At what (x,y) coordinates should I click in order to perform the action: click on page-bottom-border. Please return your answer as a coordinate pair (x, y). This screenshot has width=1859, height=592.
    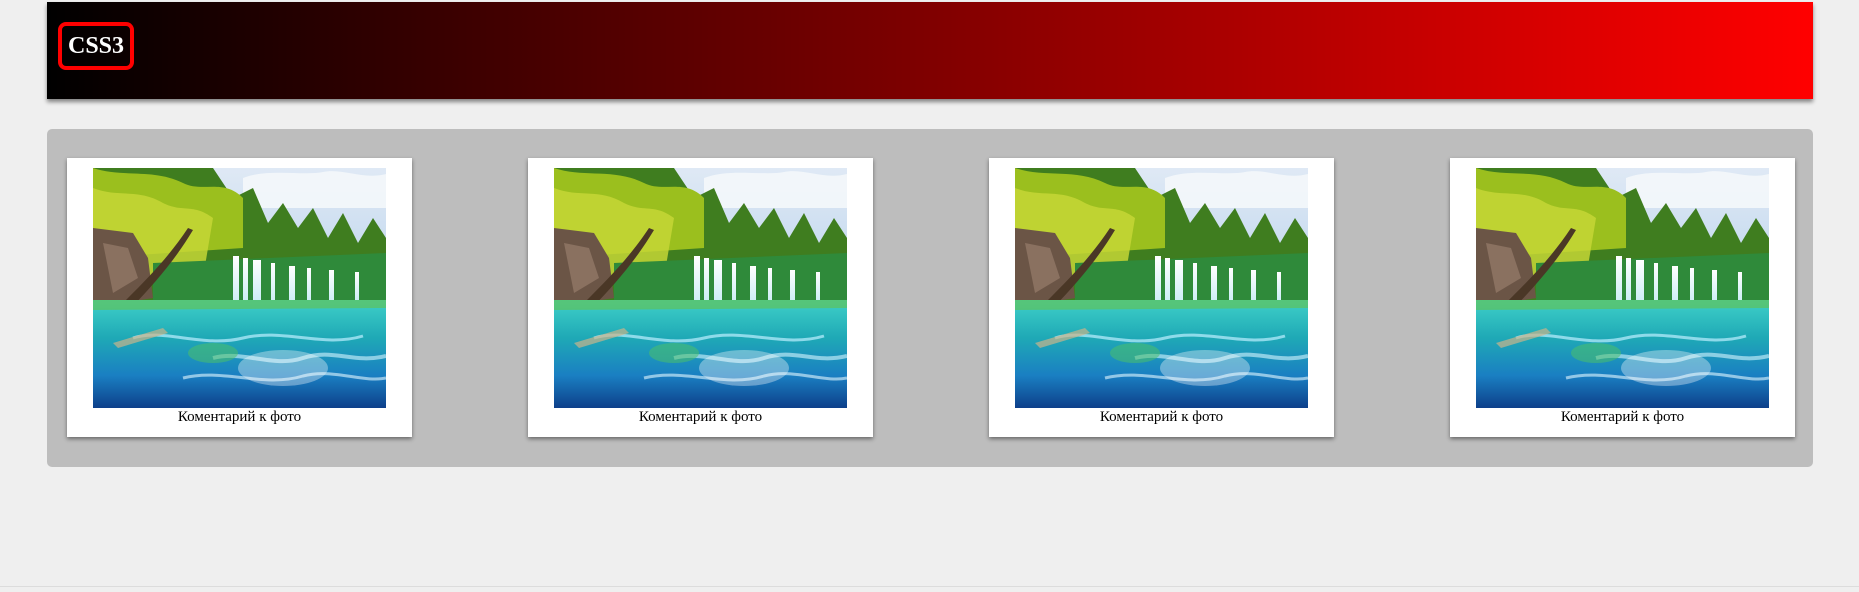
    Looking at the image, I should click on (929, 586).